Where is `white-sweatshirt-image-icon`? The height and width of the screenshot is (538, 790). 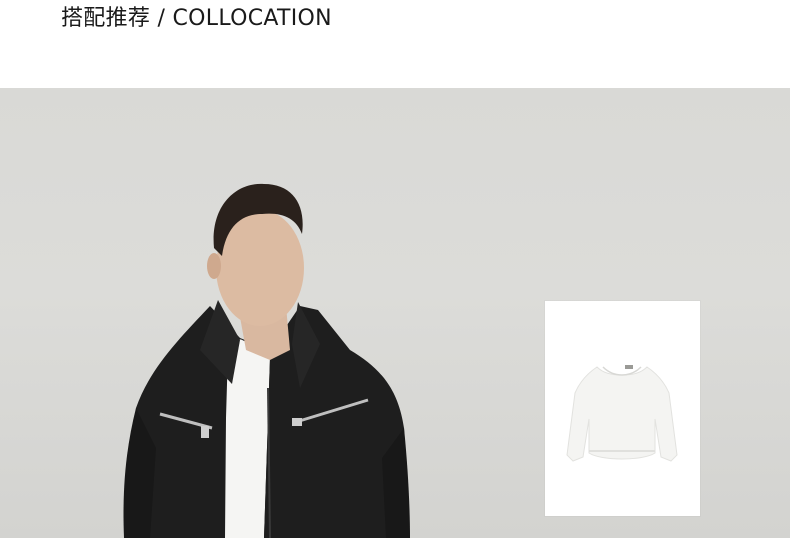 white-sweatshirt-image-icon is located at coordinates (622, 413).